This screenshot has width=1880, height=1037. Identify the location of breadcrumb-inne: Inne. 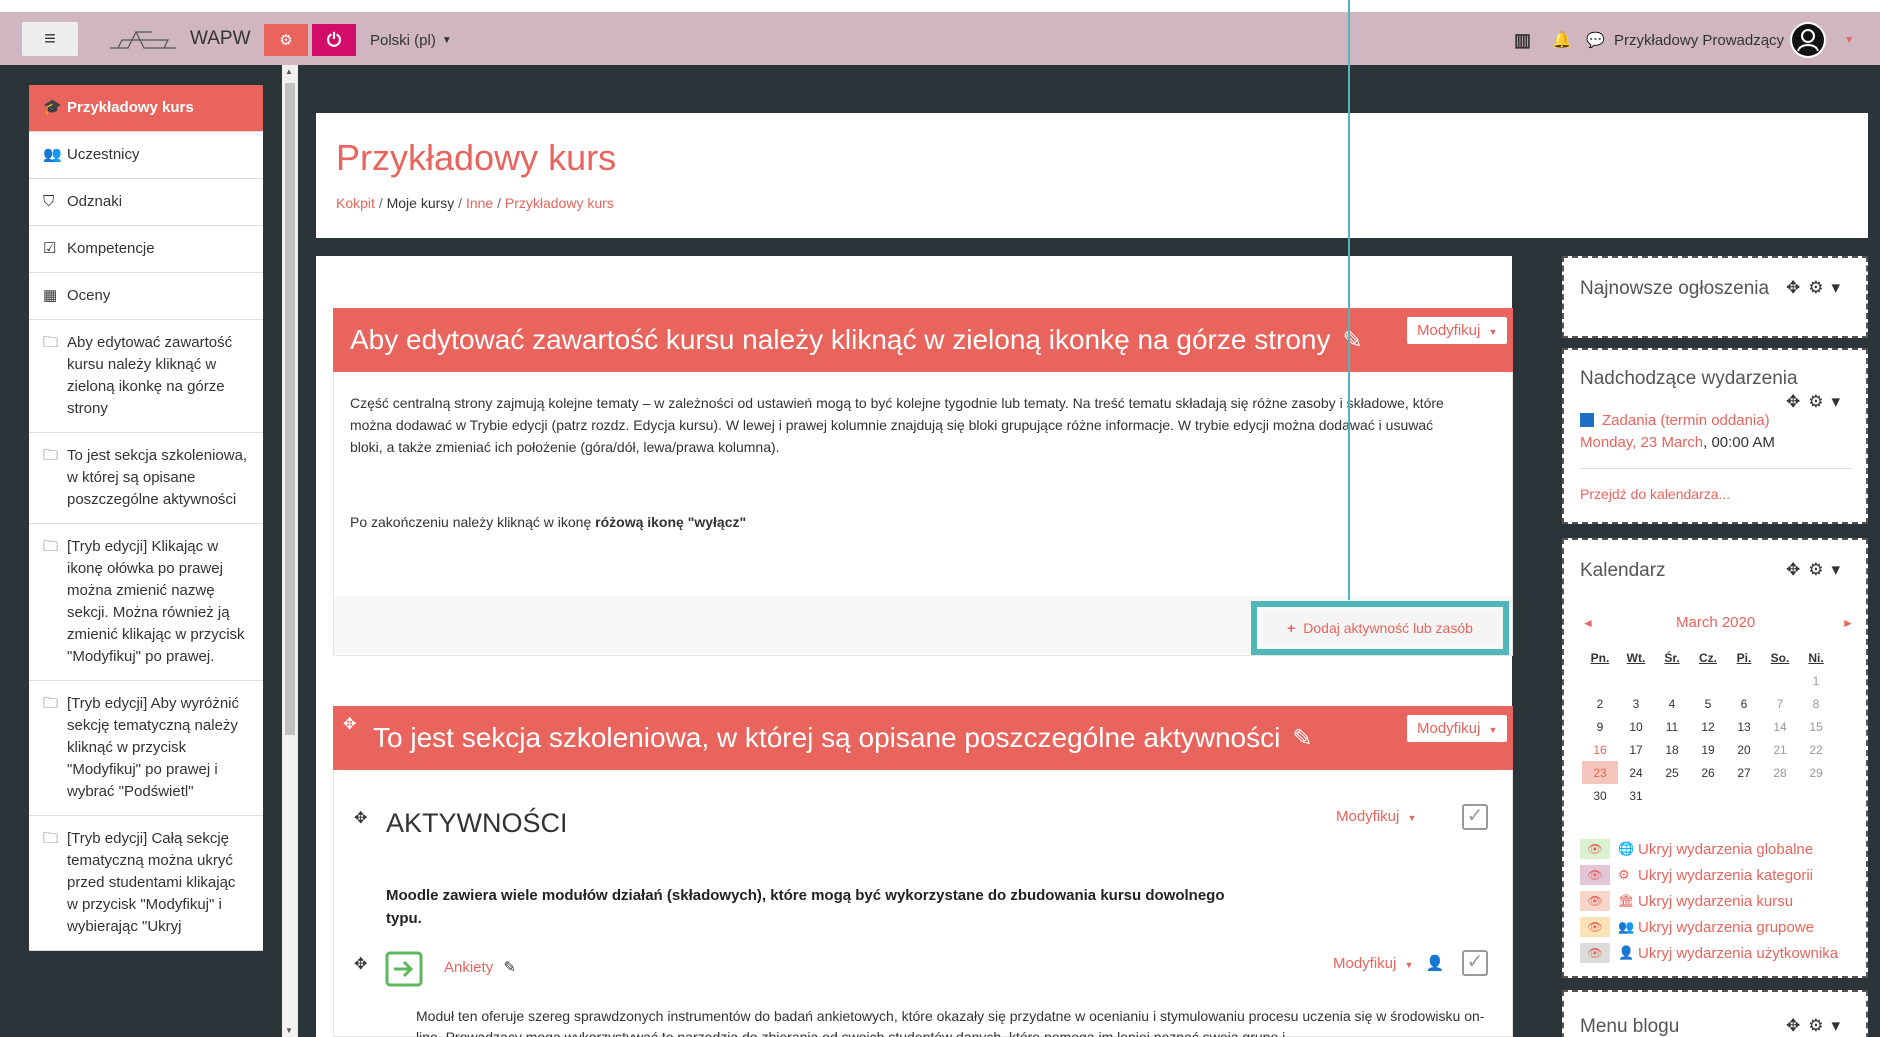
(479, 203).